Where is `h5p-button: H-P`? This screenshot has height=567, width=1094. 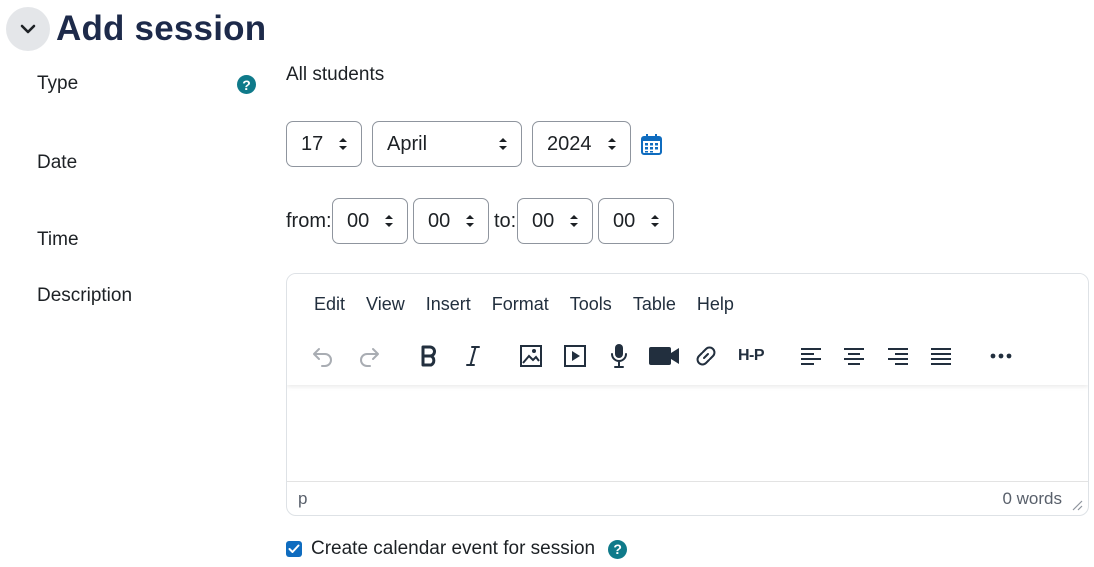
h5p-button: H-P is located at coordinates (751, 356).